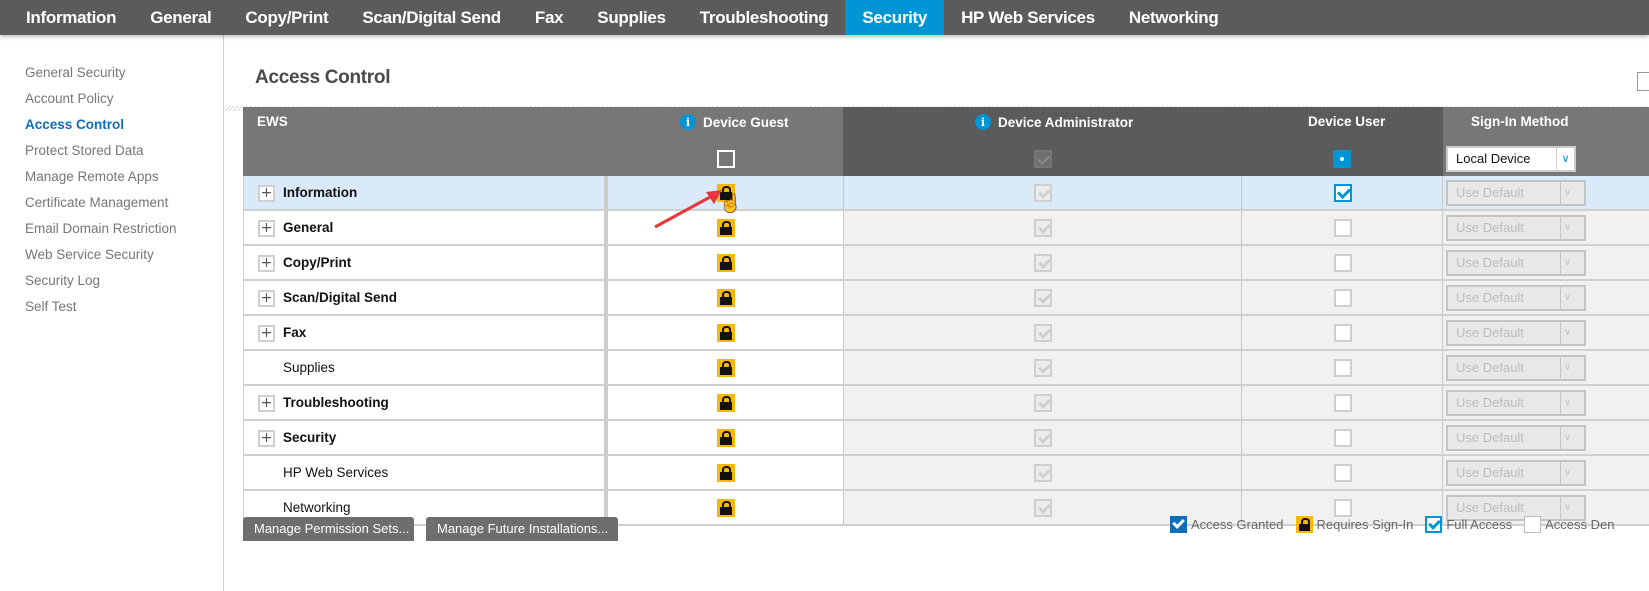 The image size is (1649, 591). I want to click on nav-tab-copy-print: Copy/Print, so click(286, 17).